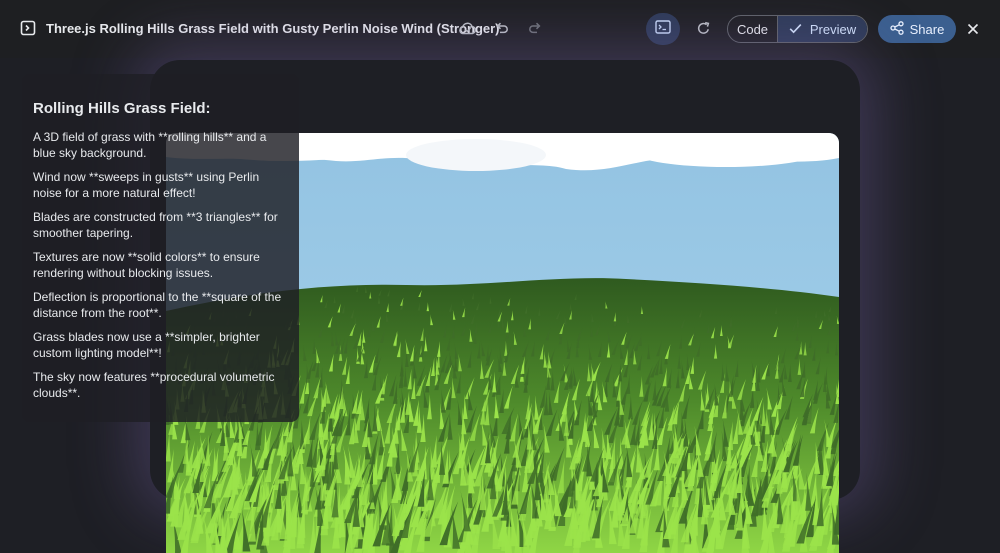  I want to click on terminal-icon, so click(663, 29).